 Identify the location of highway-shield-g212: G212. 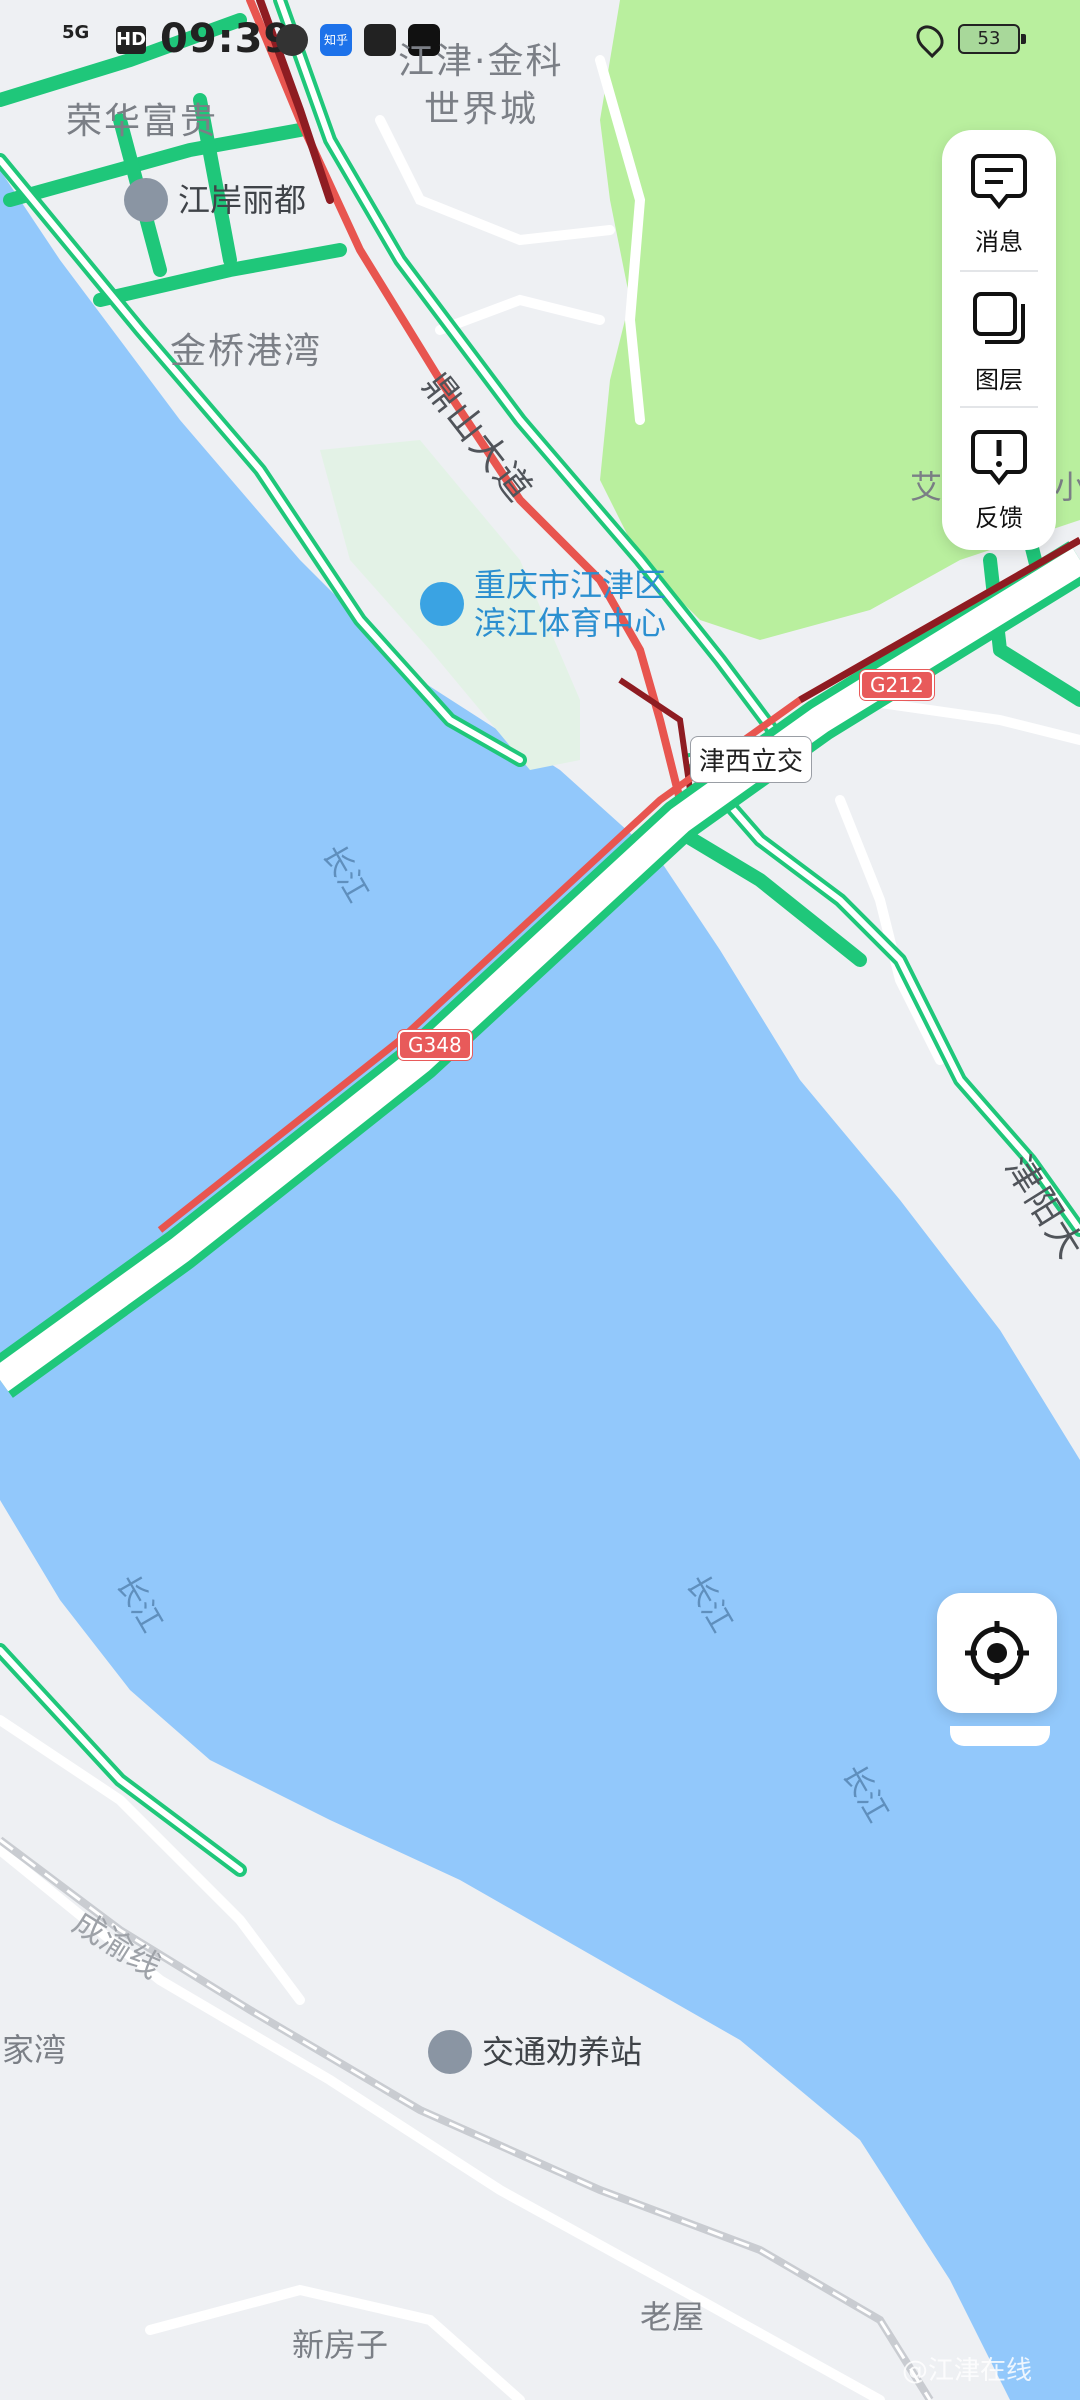
(897, 685).